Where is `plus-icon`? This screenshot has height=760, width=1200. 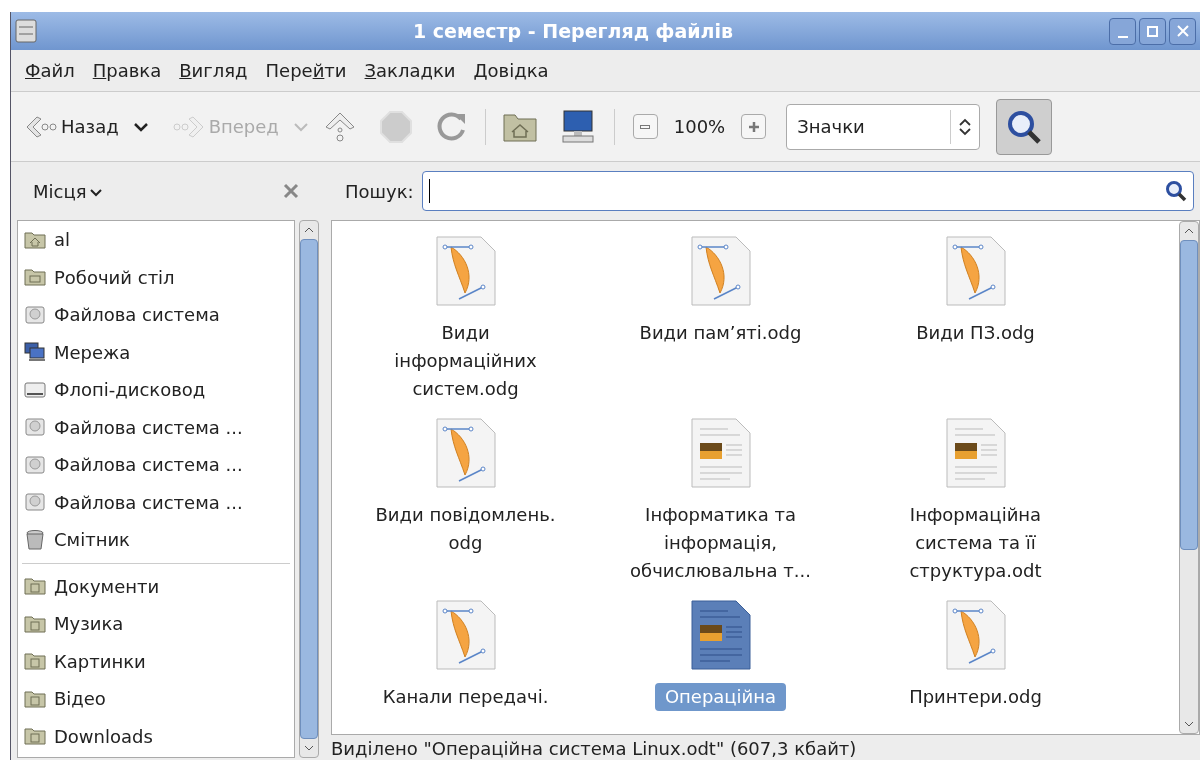
plus-icon is located at coordinates (753, 126).